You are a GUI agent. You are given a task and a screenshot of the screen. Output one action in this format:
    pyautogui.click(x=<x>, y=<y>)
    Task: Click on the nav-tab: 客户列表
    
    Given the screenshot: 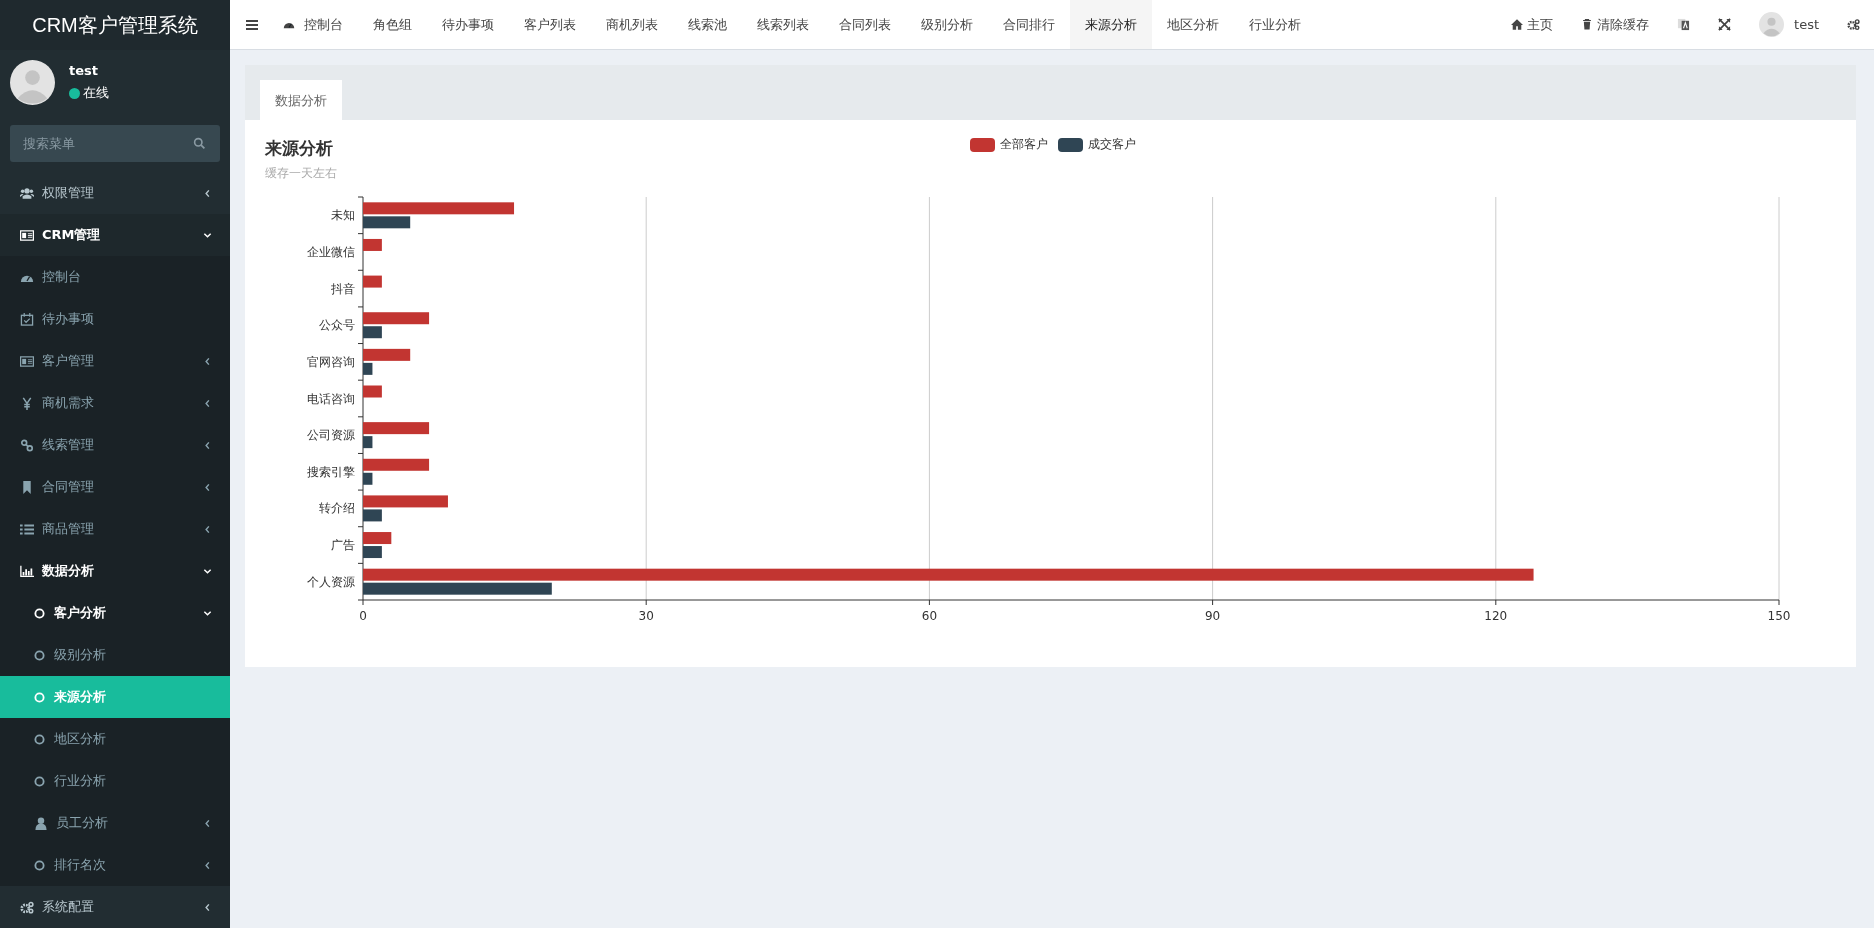 What is the action you would take?
    pyautogui.click(x=550, y=24)
    